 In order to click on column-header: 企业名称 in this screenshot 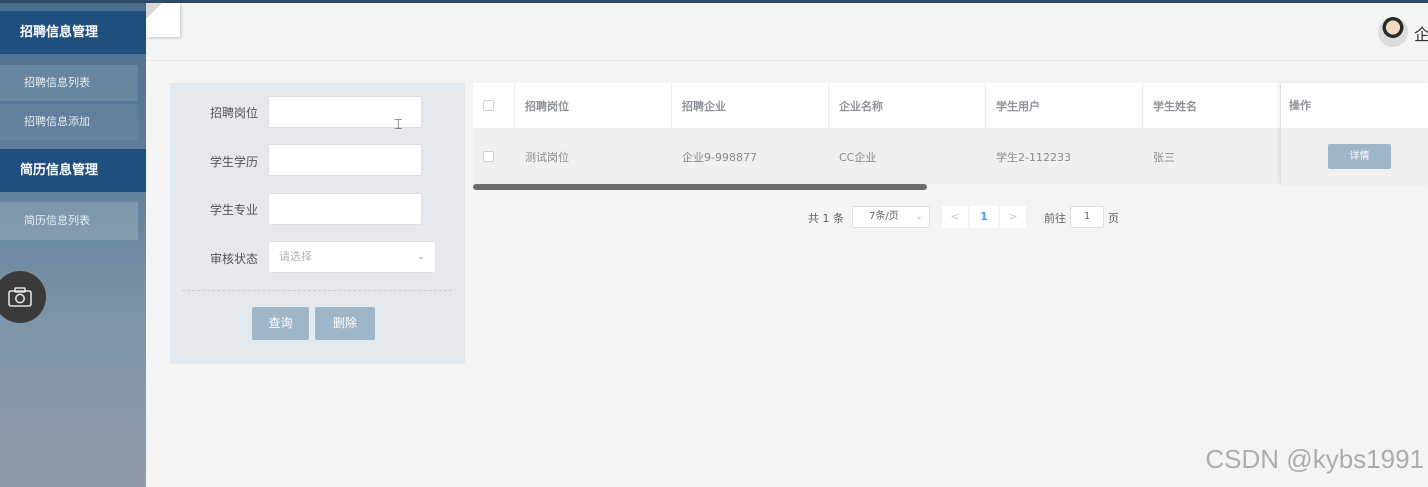, I will do `click(907, 105)`.